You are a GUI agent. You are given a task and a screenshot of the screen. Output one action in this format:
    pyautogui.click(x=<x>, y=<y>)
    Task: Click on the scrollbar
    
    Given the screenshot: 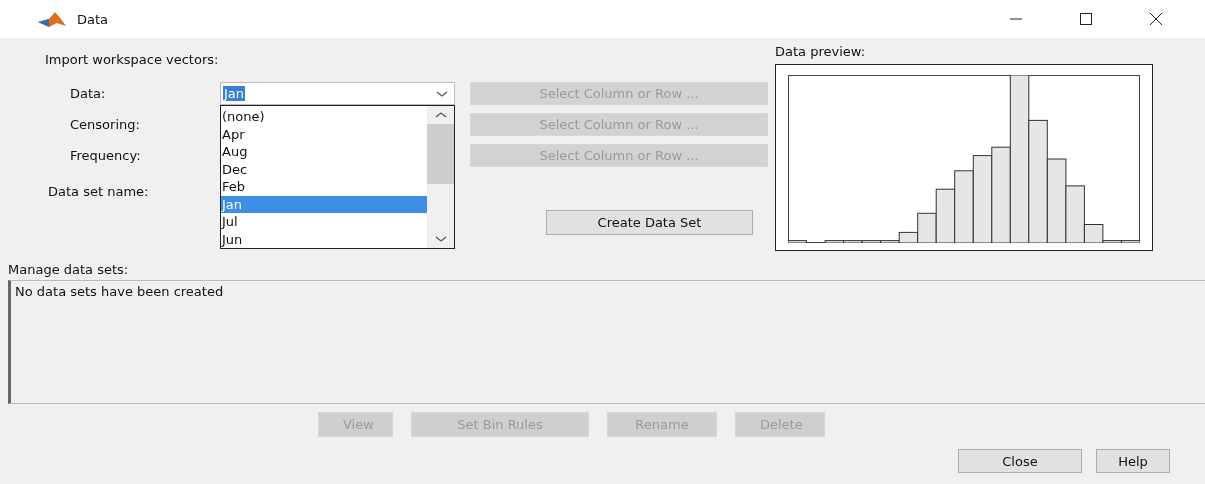 What is the action you would take?
    pyautogui.click(x=440, y=177)
    